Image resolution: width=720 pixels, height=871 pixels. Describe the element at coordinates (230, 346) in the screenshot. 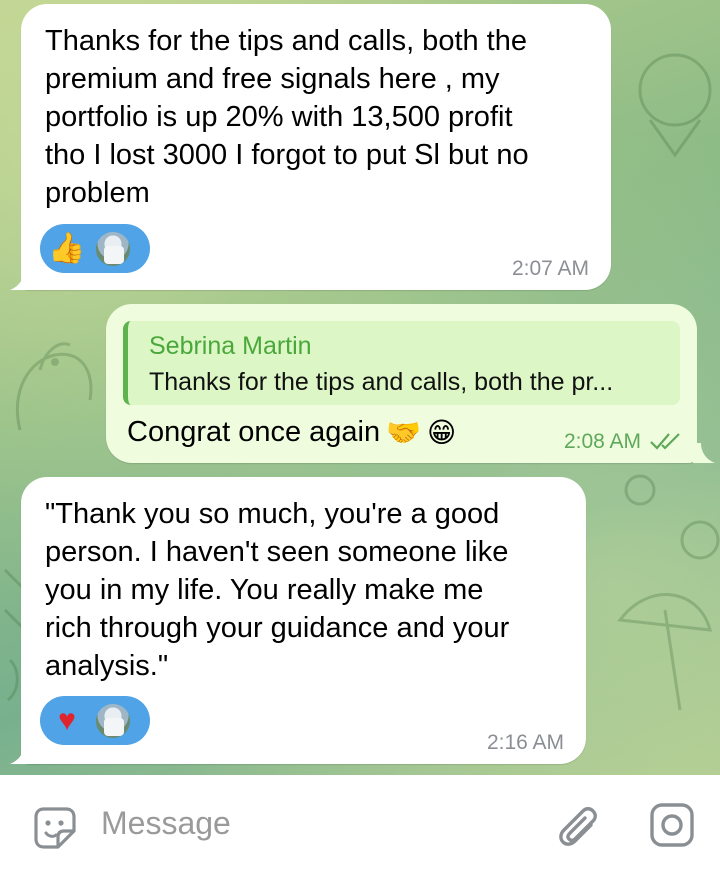

I see `reply-author-name: Sebrina Martin` at that location.